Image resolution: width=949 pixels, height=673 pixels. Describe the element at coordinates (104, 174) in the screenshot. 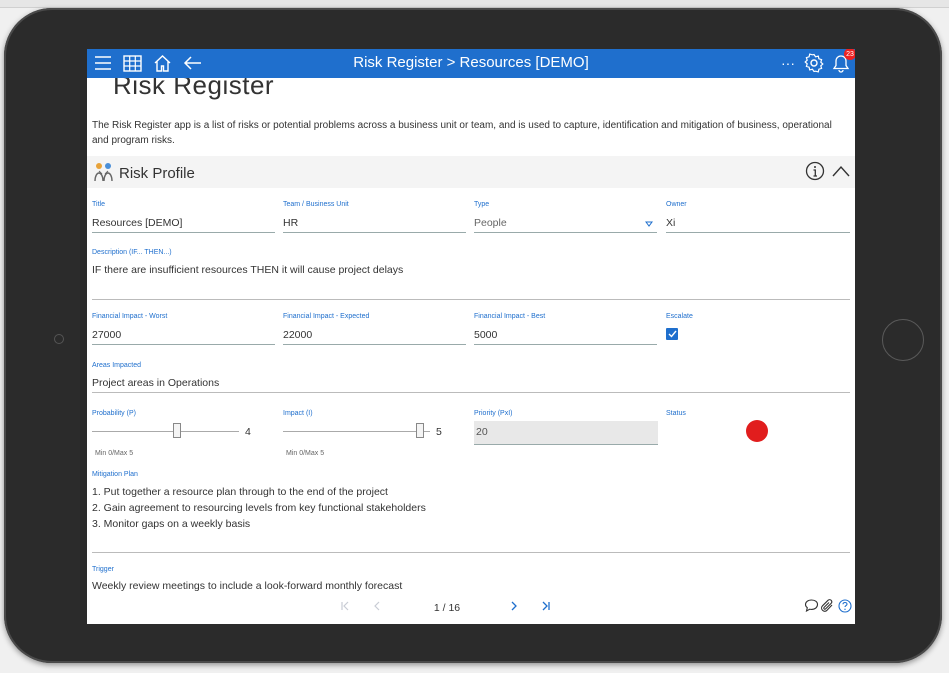

I see `risk-profile-icon` at that location.